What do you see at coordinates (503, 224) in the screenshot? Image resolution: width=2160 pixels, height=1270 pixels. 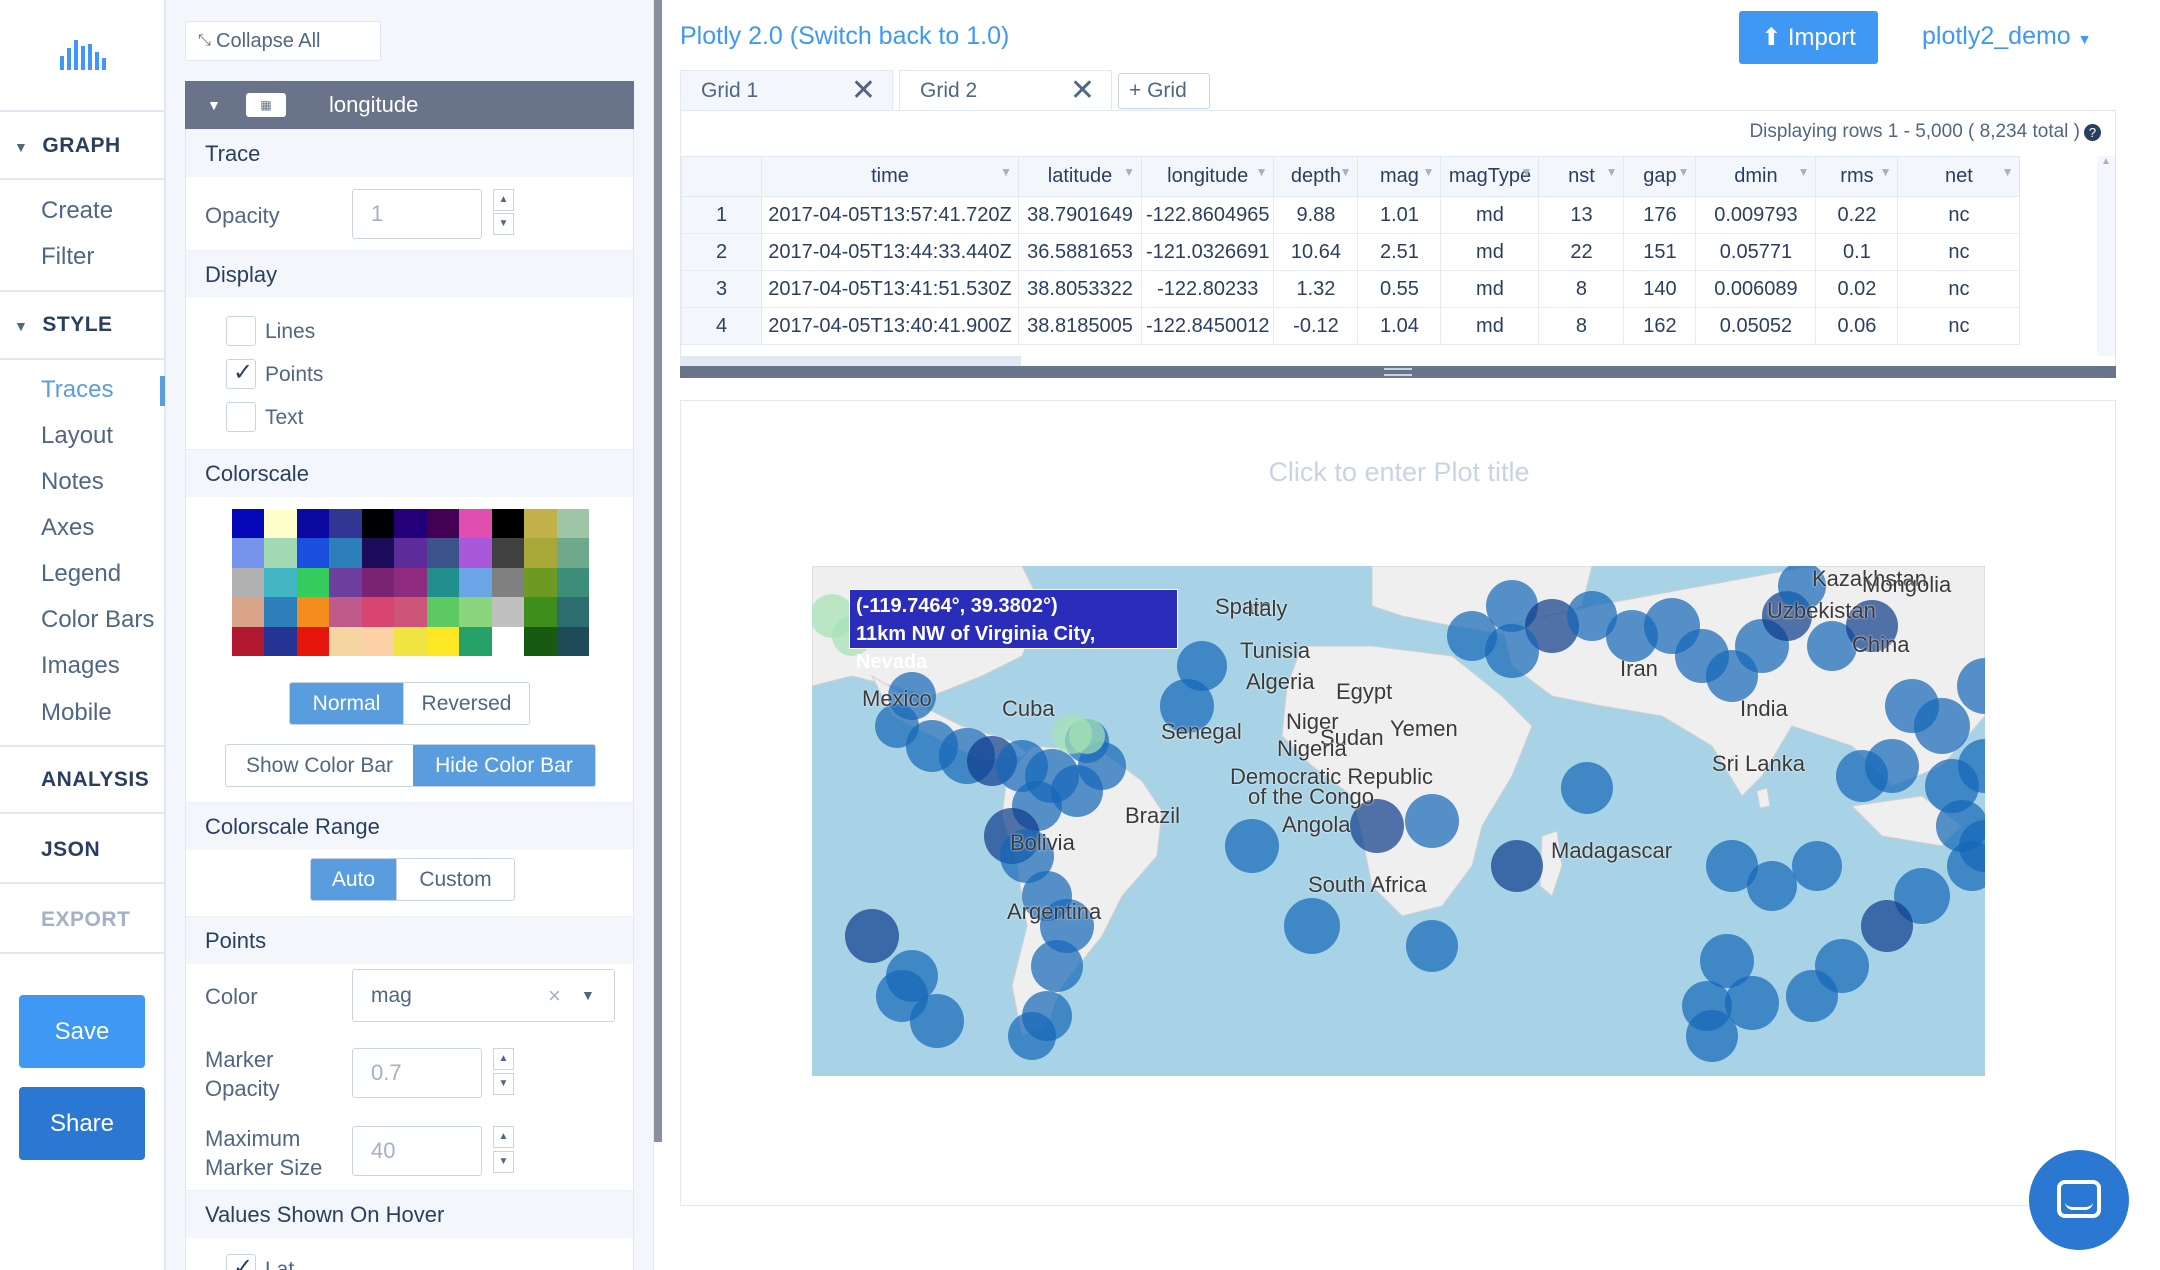 I see `opacity-decrement-button: ▼` at bounding box center [503, 224].